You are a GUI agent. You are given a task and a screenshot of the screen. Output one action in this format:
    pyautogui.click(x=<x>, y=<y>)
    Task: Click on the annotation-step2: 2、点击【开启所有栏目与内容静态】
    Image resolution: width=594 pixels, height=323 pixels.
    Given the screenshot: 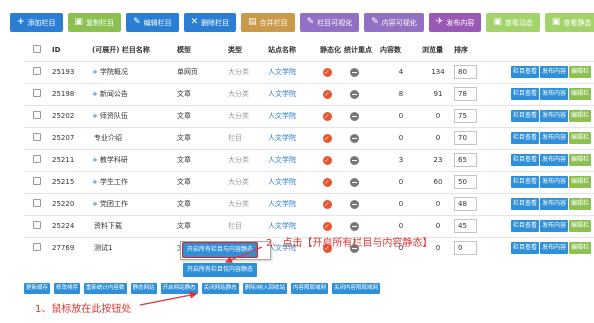 What is the action you would take?
    pyautogui.click(x=349, y=243)
    